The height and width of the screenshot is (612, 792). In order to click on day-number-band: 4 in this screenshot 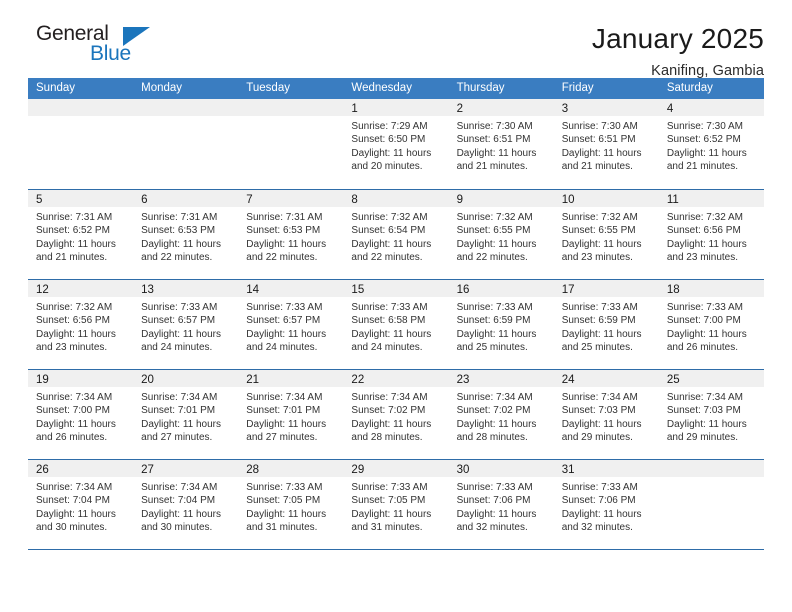, I will do `click(711, 107)`.